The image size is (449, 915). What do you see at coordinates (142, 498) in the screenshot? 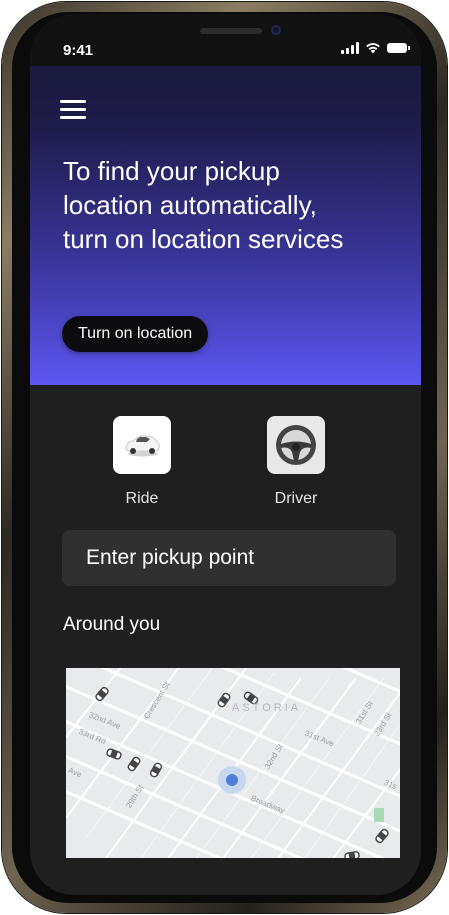
I see `ride-label: Ride` at bounding box center [142, 498].